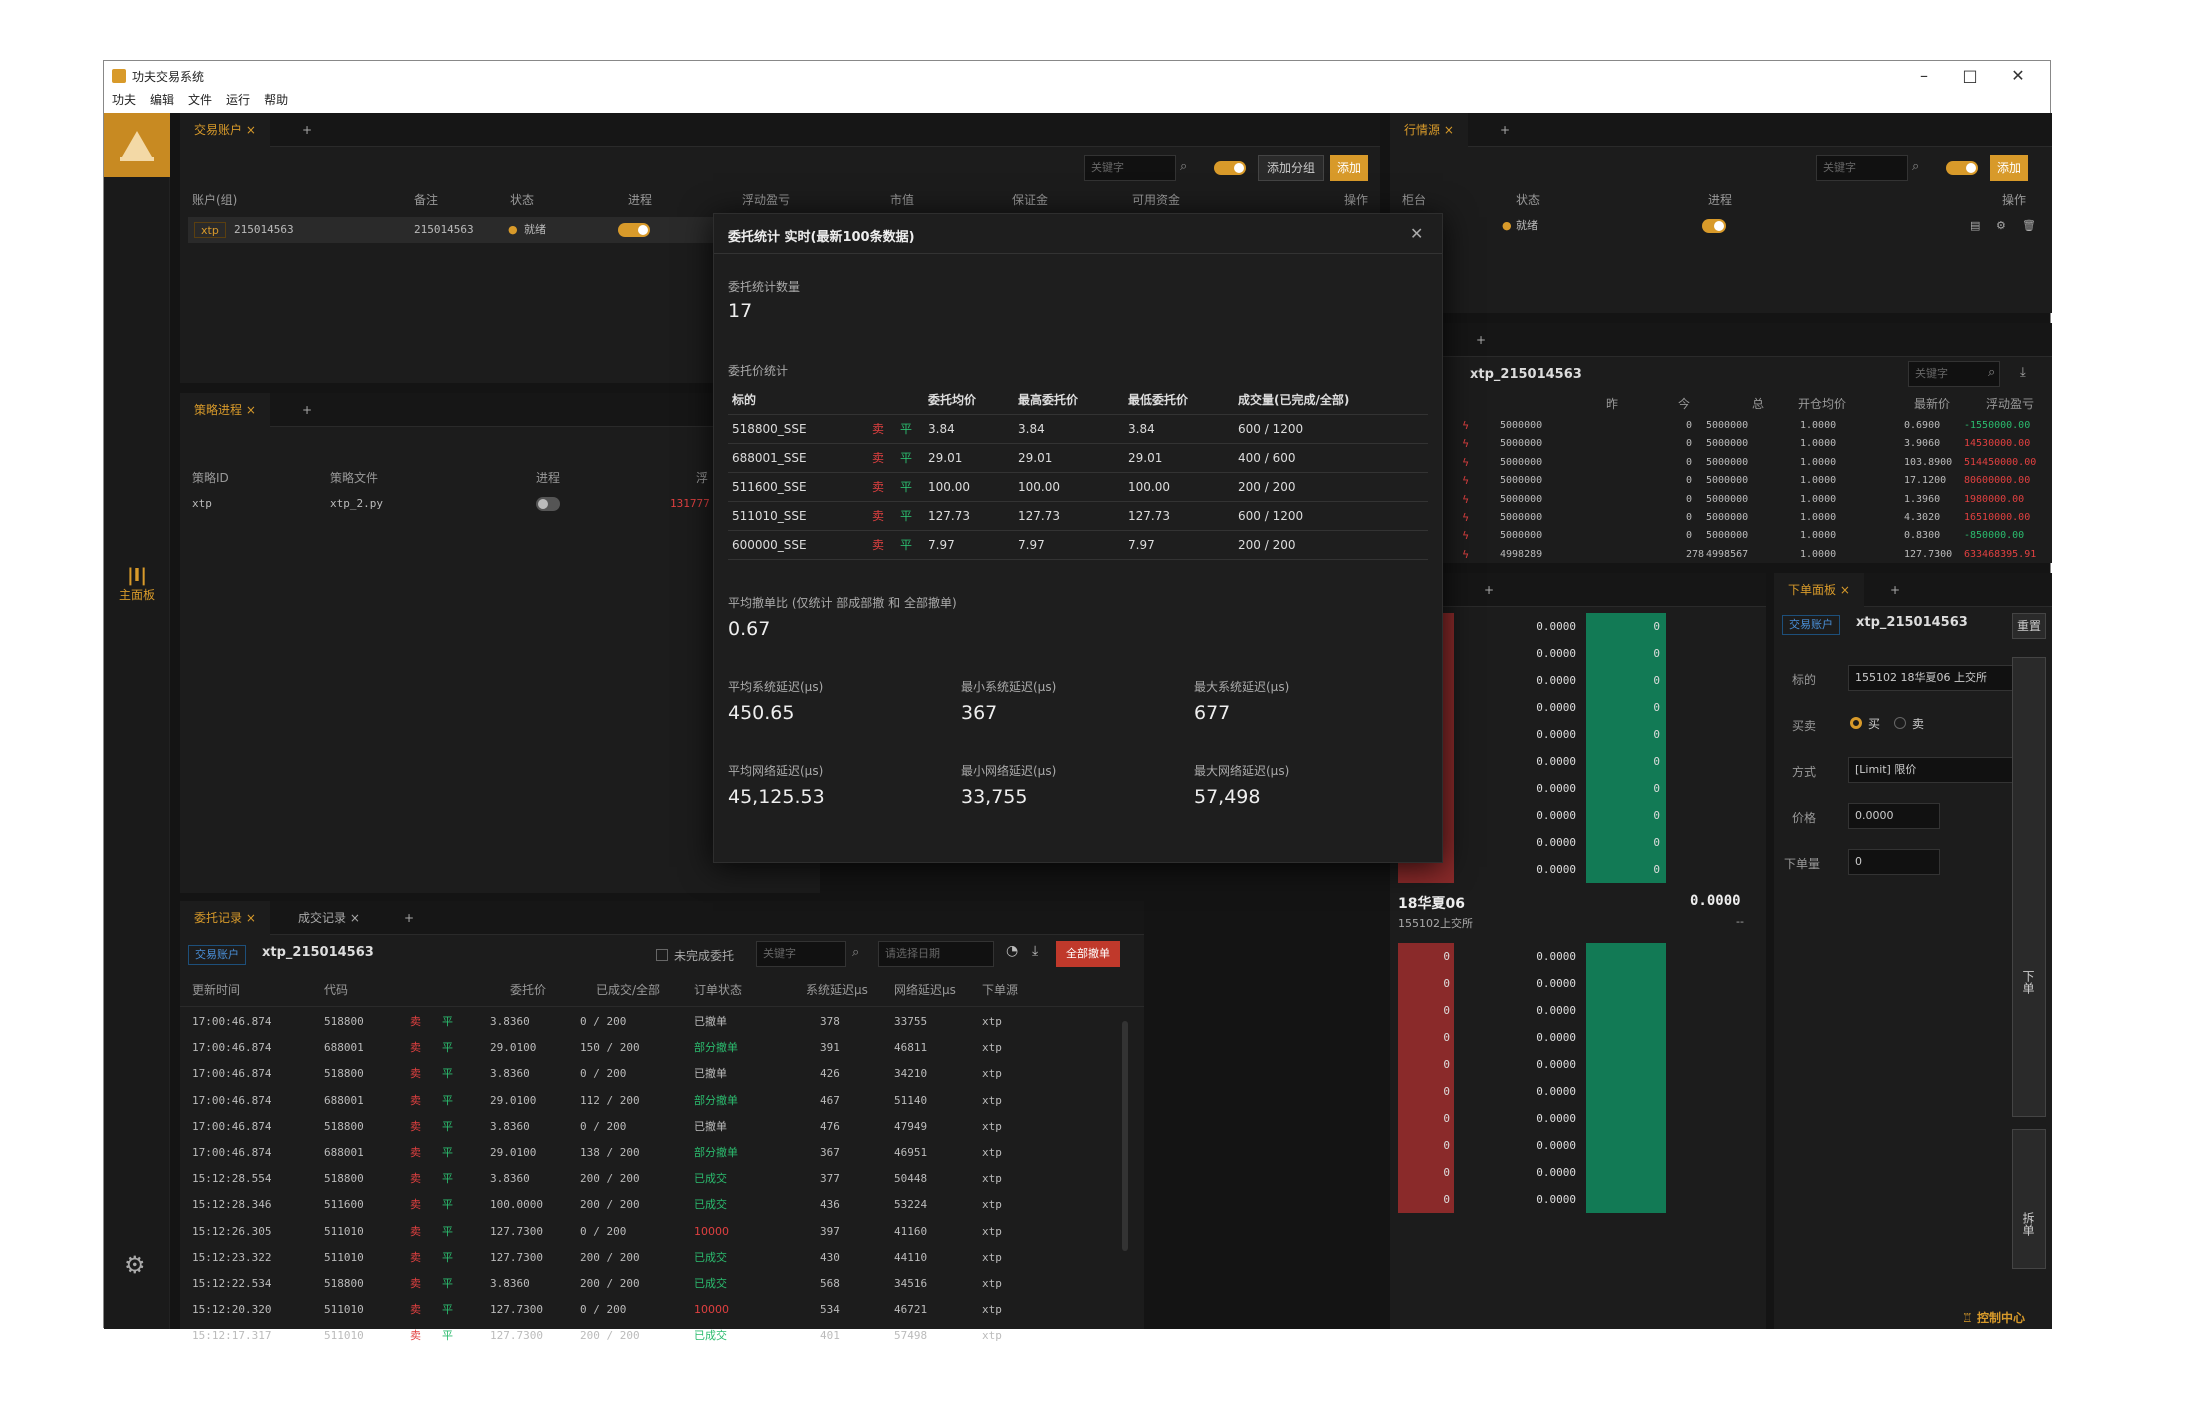 The height and width of the screenshot is (1403, 2206). I want to click on add-md-button: 添加, so click(2009, 168).